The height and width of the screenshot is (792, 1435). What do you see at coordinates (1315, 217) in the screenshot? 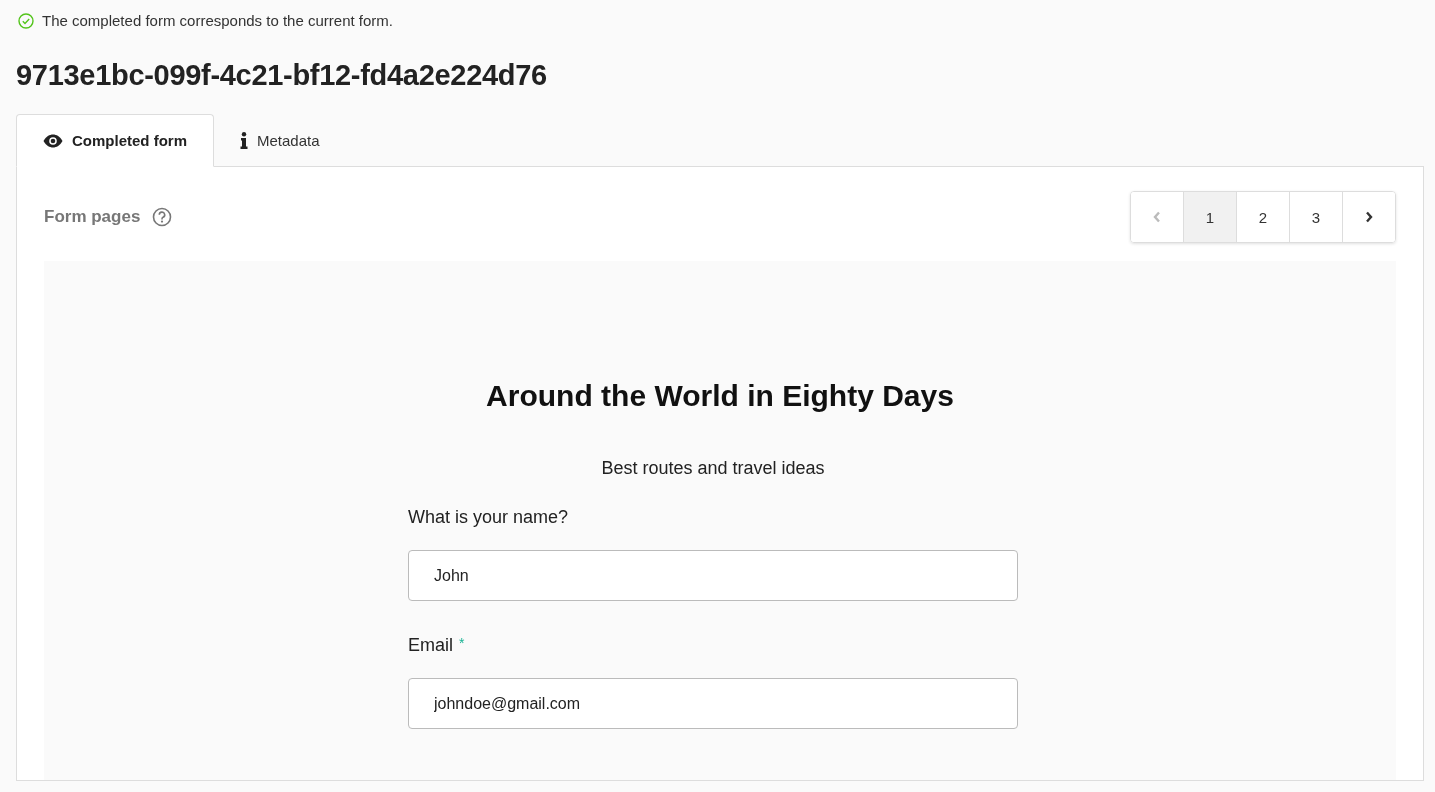
I see `page-button: 3` at bounding box center [1315, 217].